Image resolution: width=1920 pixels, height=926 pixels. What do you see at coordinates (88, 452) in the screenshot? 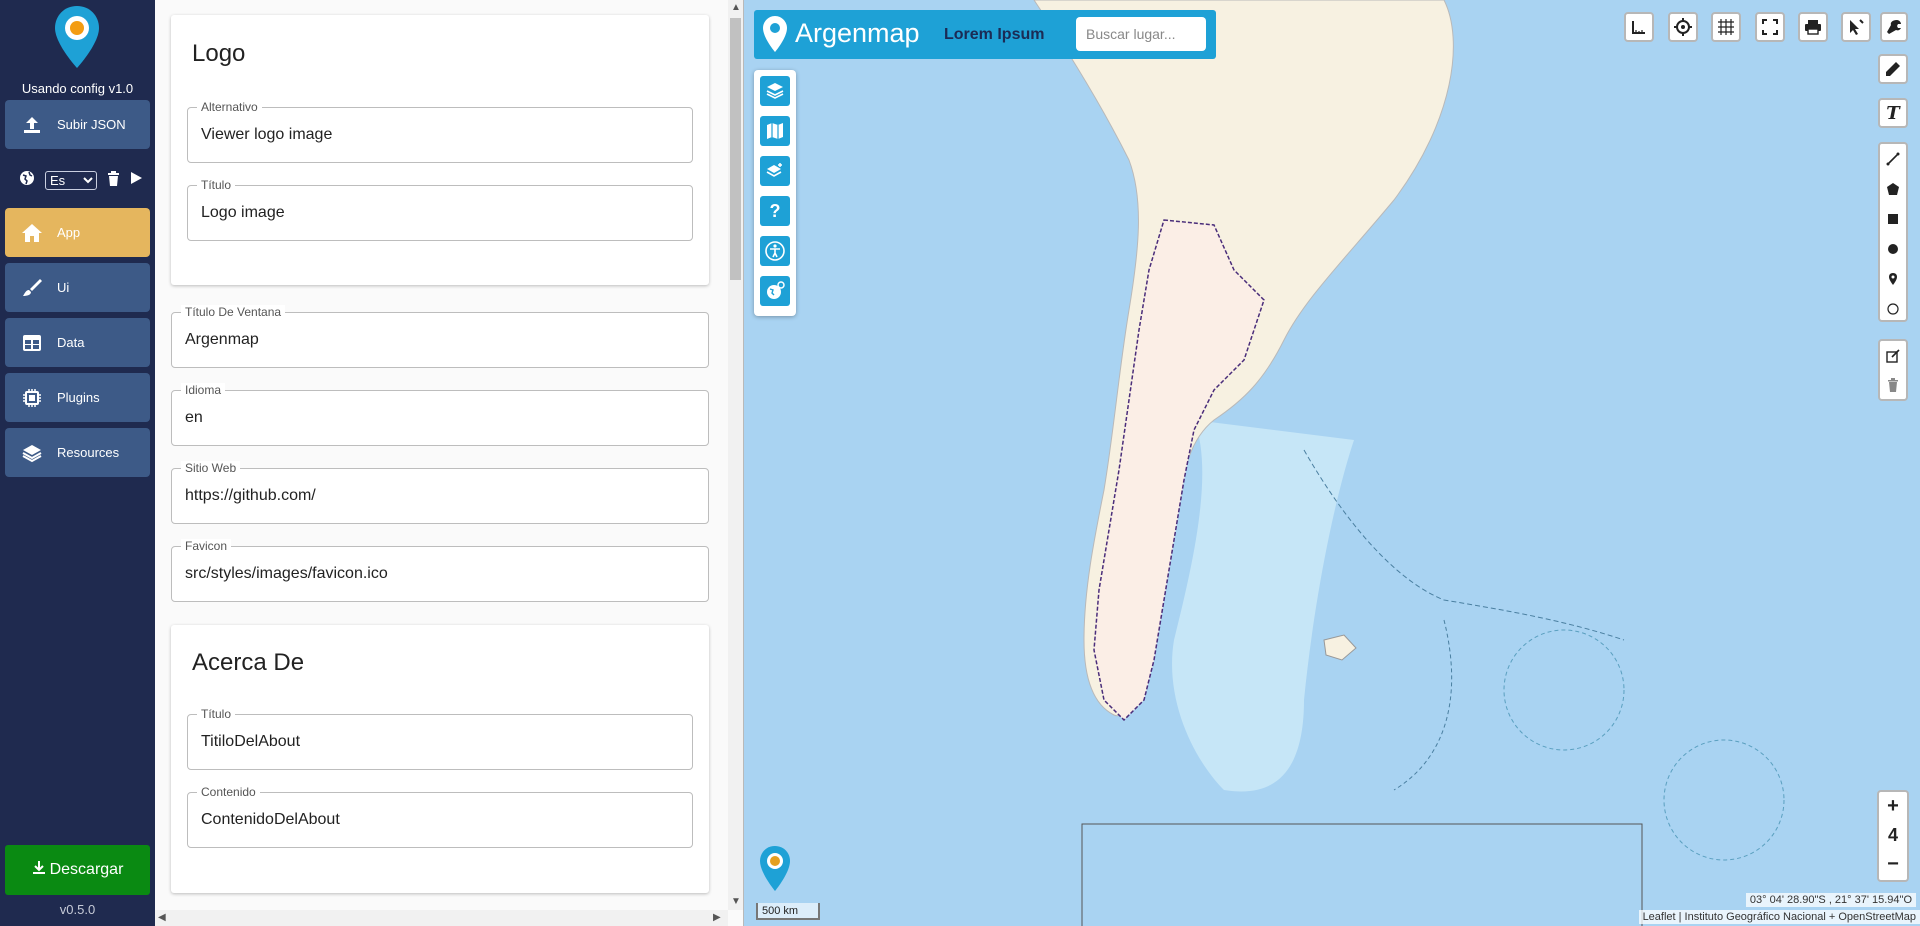
I see `nav-resources-label: Resources` at bounding box center [88, 452].